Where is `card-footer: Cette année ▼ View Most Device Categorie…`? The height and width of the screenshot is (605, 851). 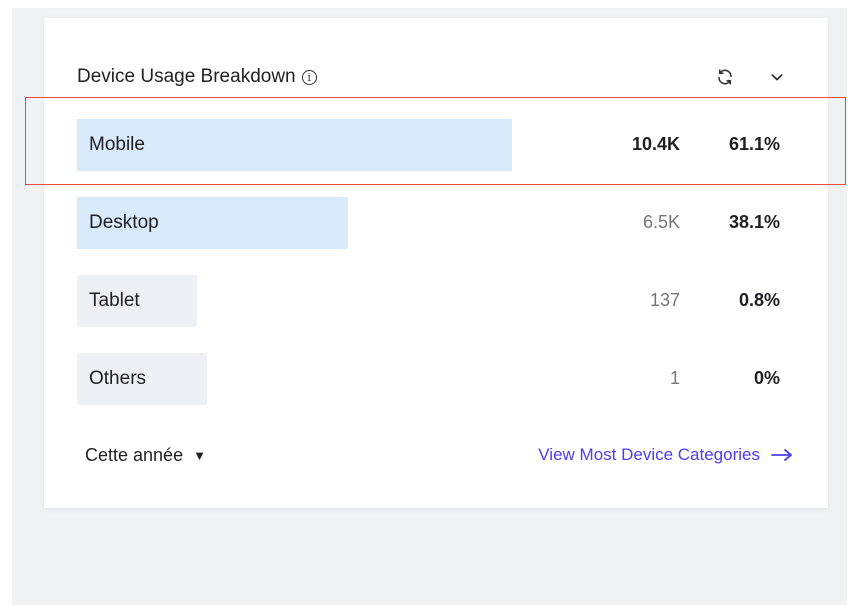
card-footer: Cette année ▼ View Most Device Categorie… is located at coordinates (439, 455).